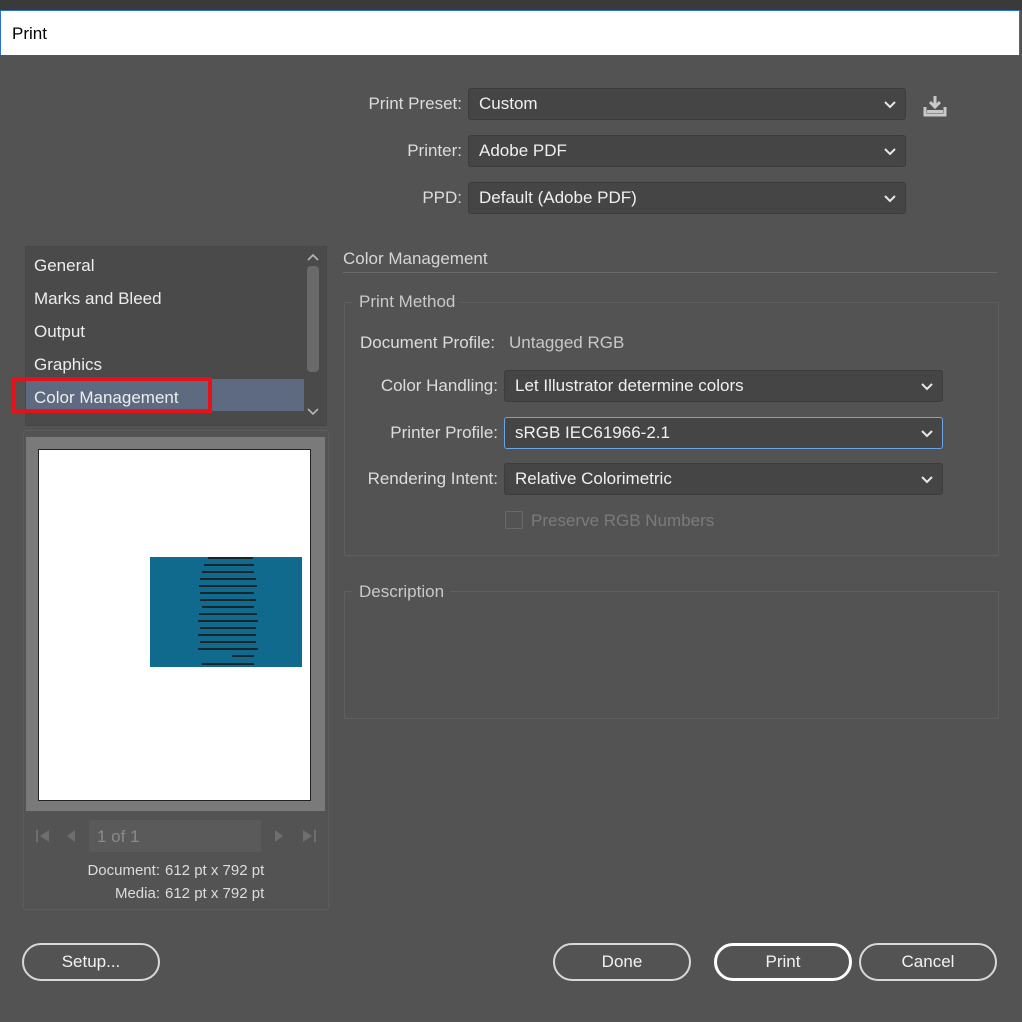 The width and height of the screenshot is (1022, 1022). Describe the element at coordinates (514, 520) in the screenshot. I see `preserve-rgb-checkbox` at that location.